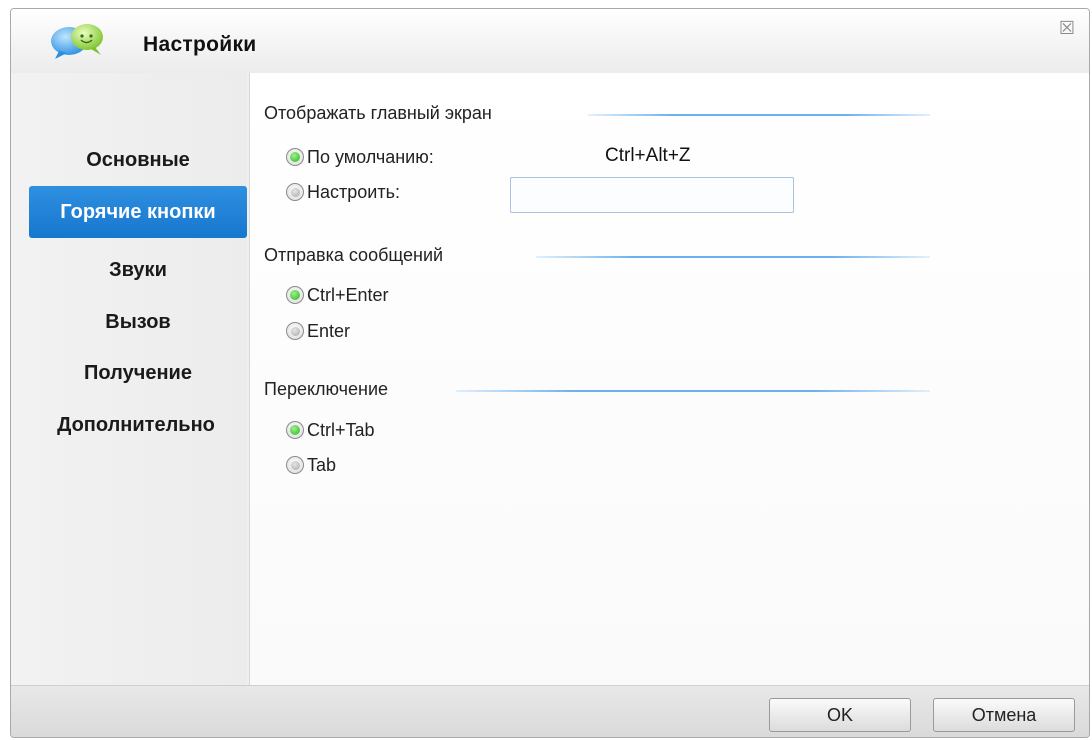 The height and width of the screenshot is (740, 1092). Describe the element at coordinates (840, 715) in the screenshot. I see `ok-button: OK` at that location.